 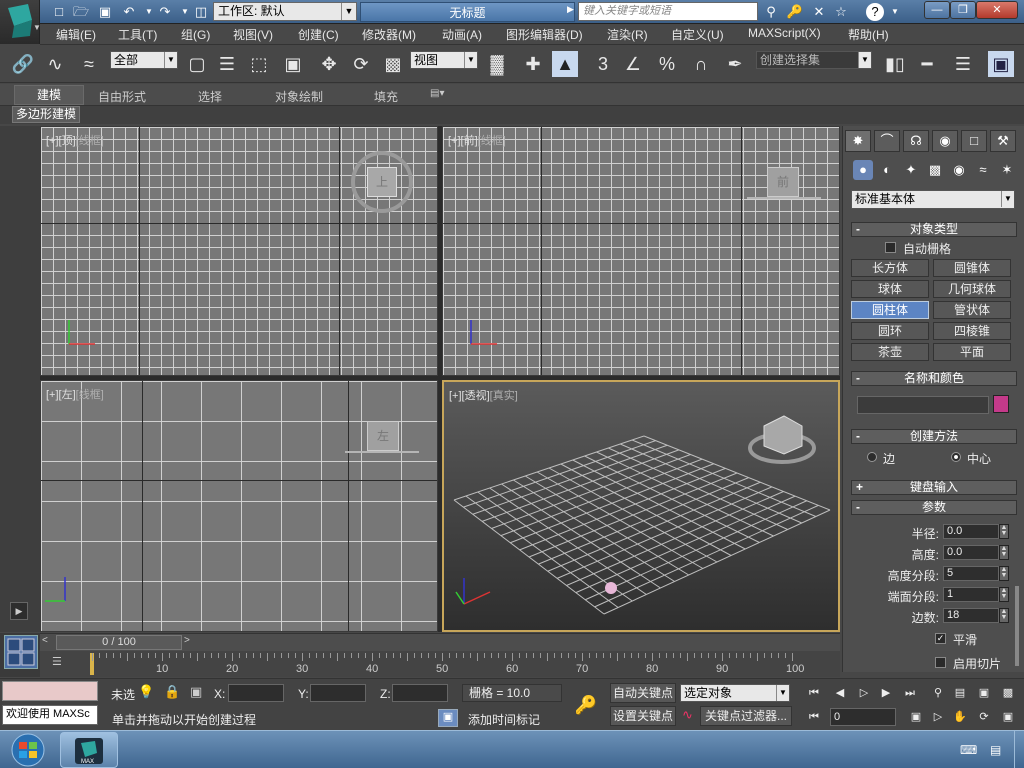 I want to click on new-file-icon: □, so click(x=59, y=12).